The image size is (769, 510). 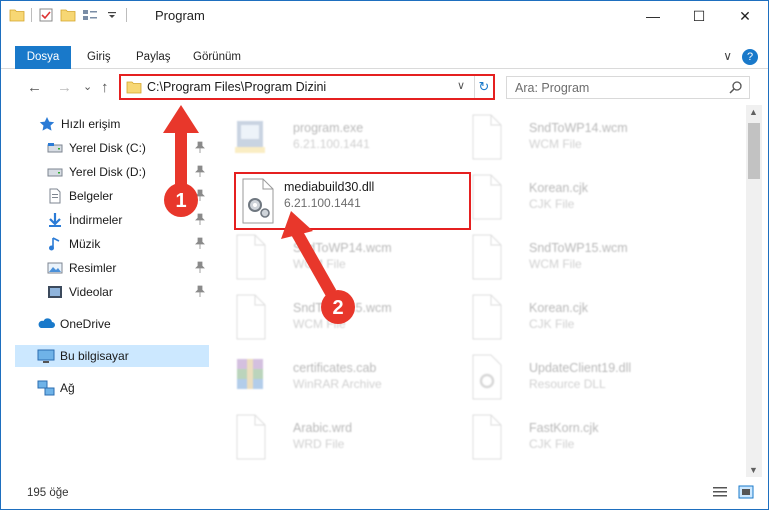 I want to click on sidebar-item-quick-access: Hızlı erişim, so click(x=112, y=124).